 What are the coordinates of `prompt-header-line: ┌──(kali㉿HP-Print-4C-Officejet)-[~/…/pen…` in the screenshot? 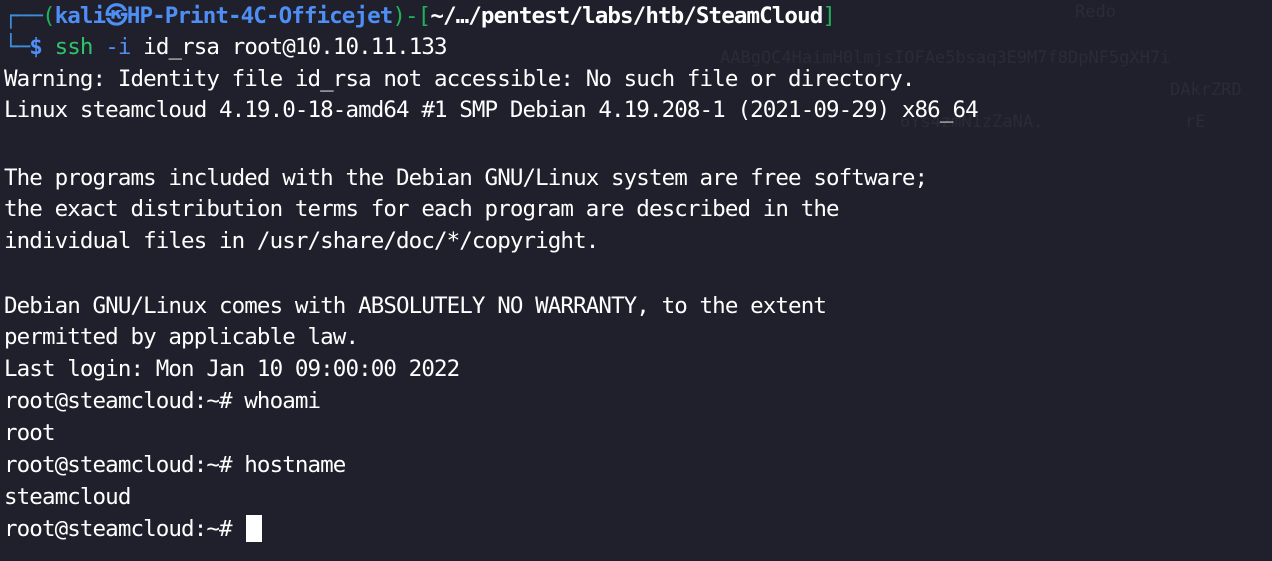 It's located at (420, 16).